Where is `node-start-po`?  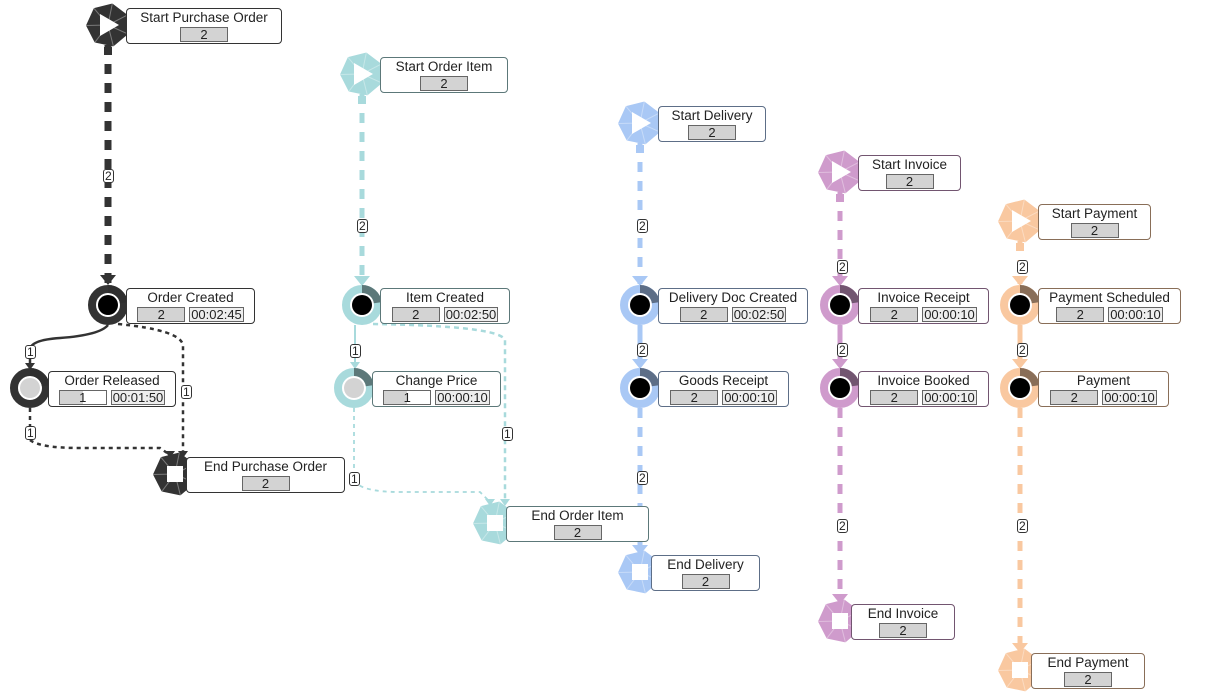 node-start-po is located at coordinates (107, 29).